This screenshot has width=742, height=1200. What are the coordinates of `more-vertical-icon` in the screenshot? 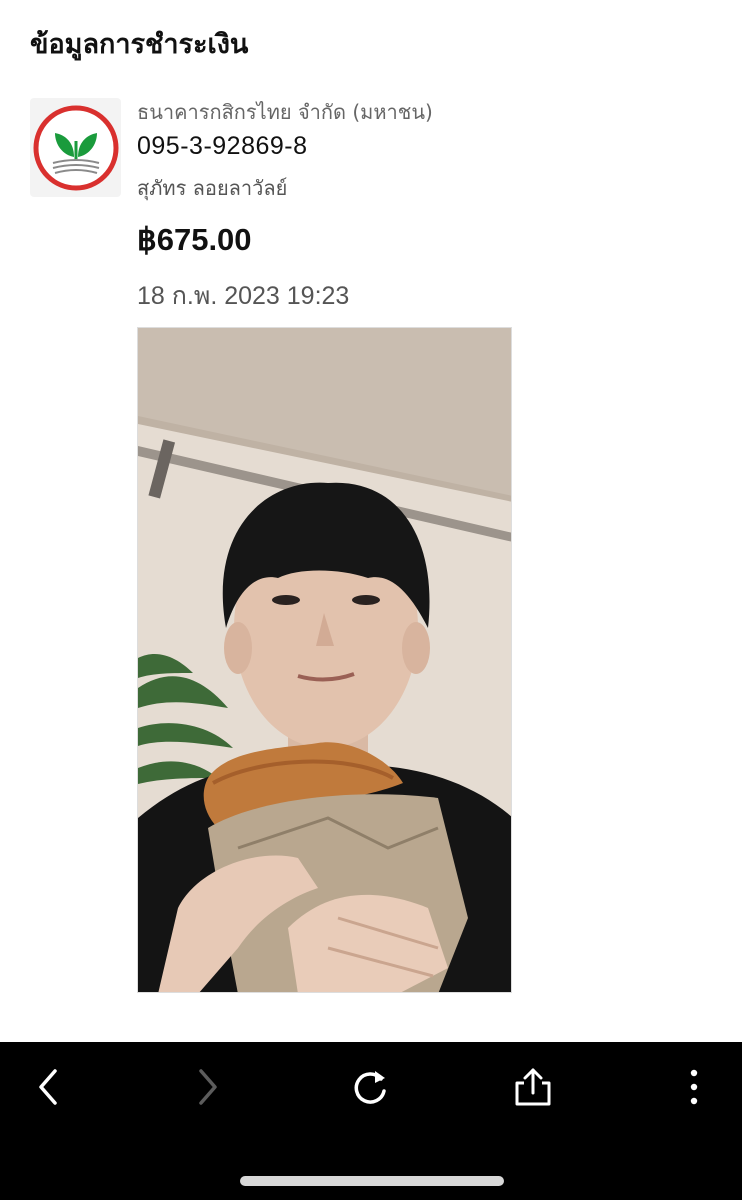 It's located at (694, 1087).